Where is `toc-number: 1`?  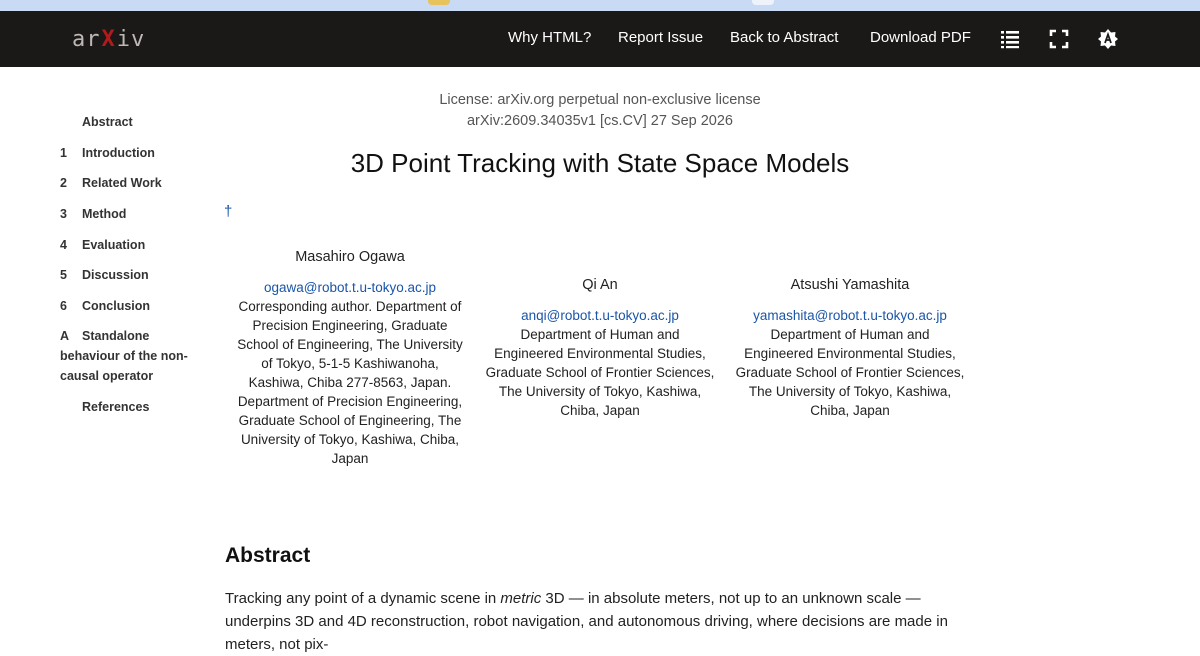
toc-number: 1 is located at coordinates (63, 153).